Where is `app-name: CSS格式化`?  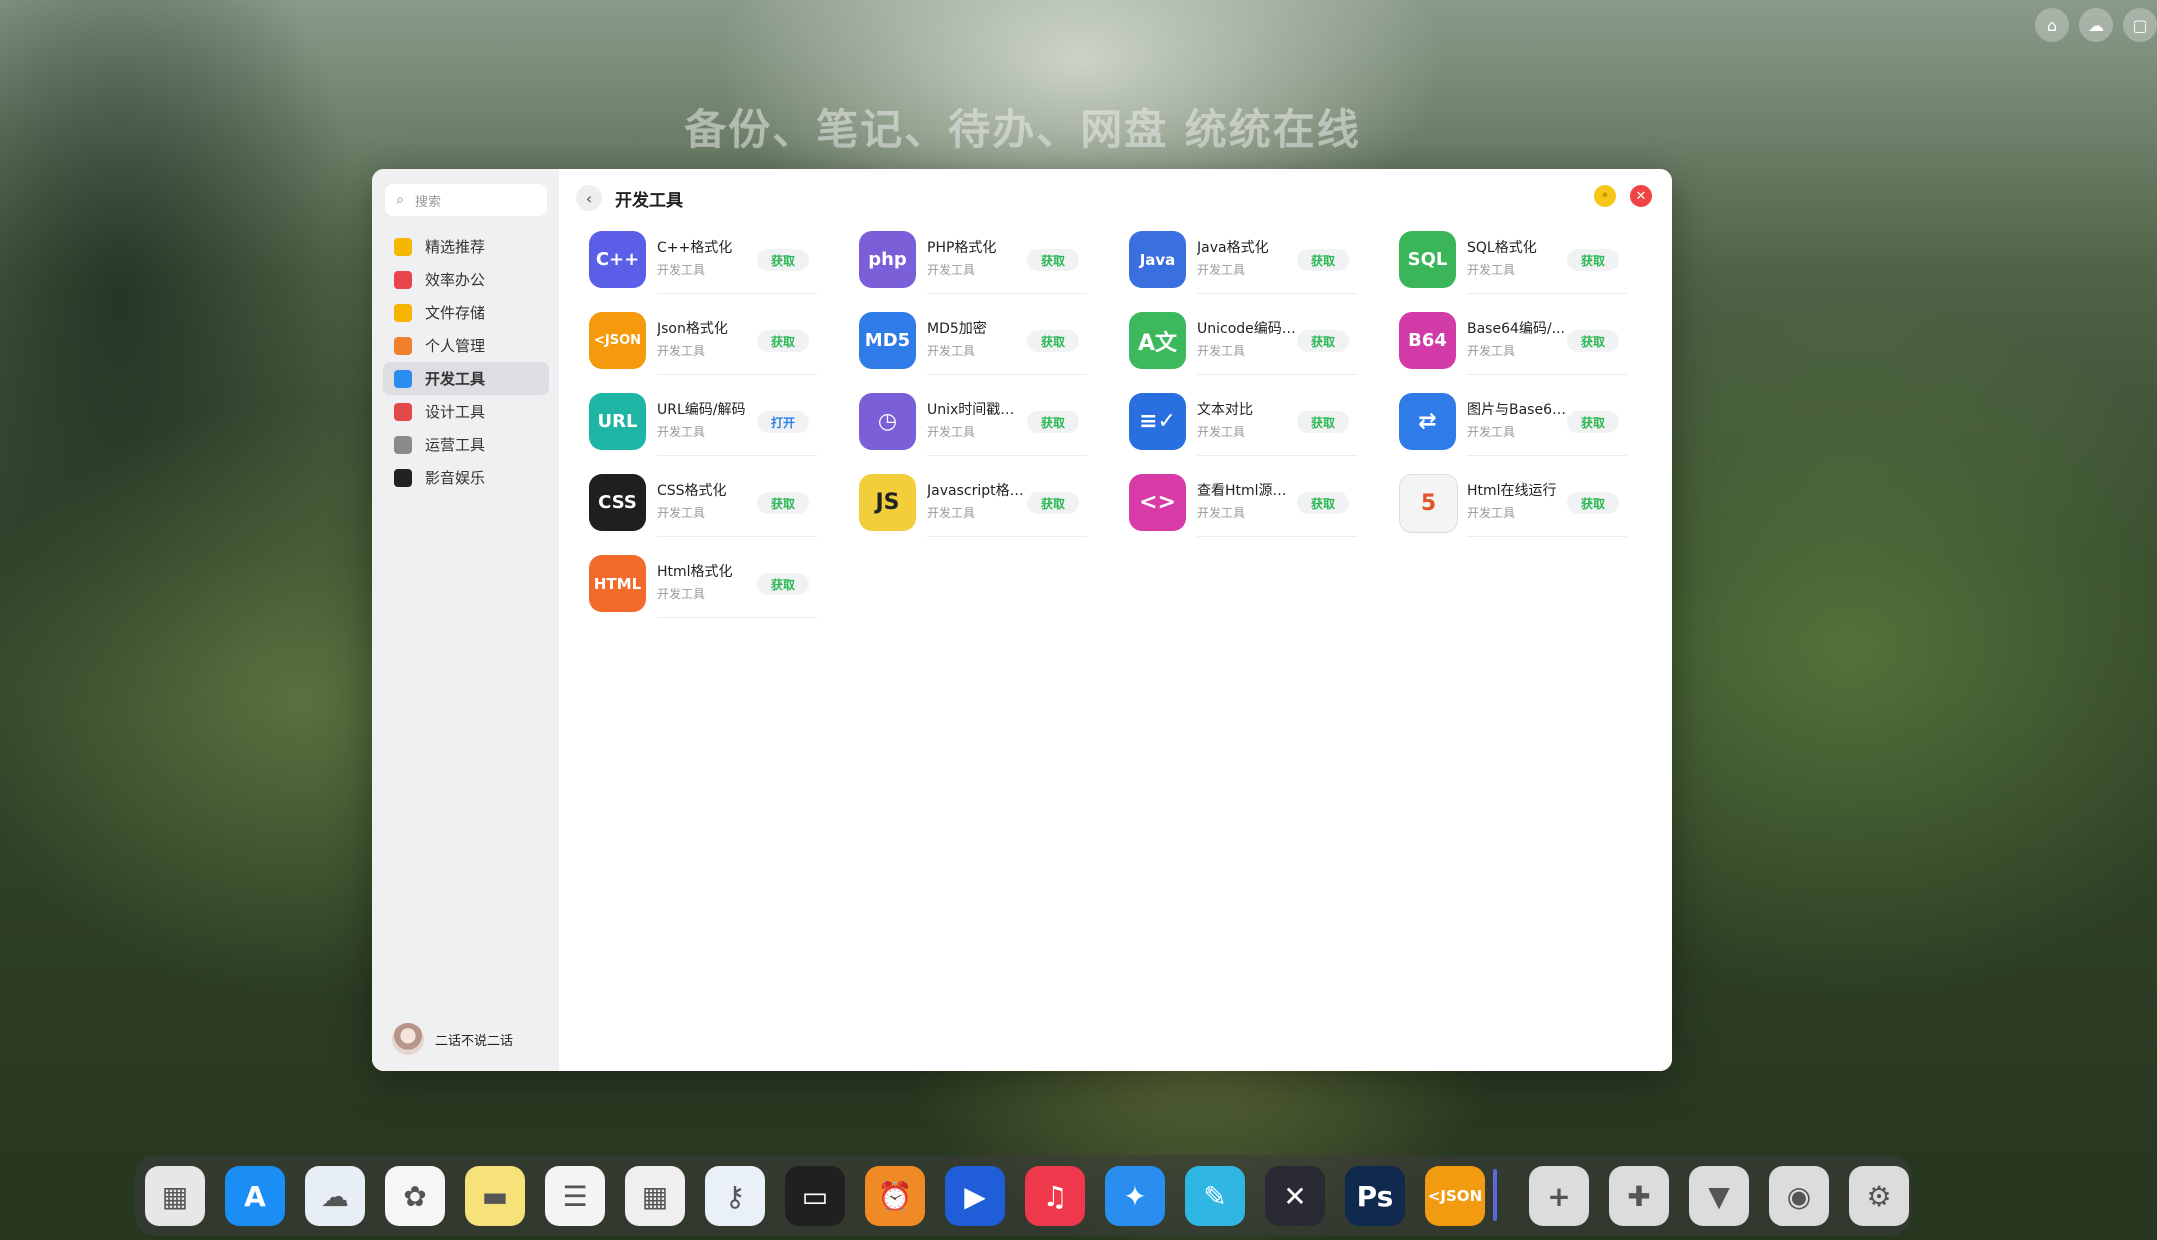 app-name: CSS格式化 is located at coordinates (692, 491).